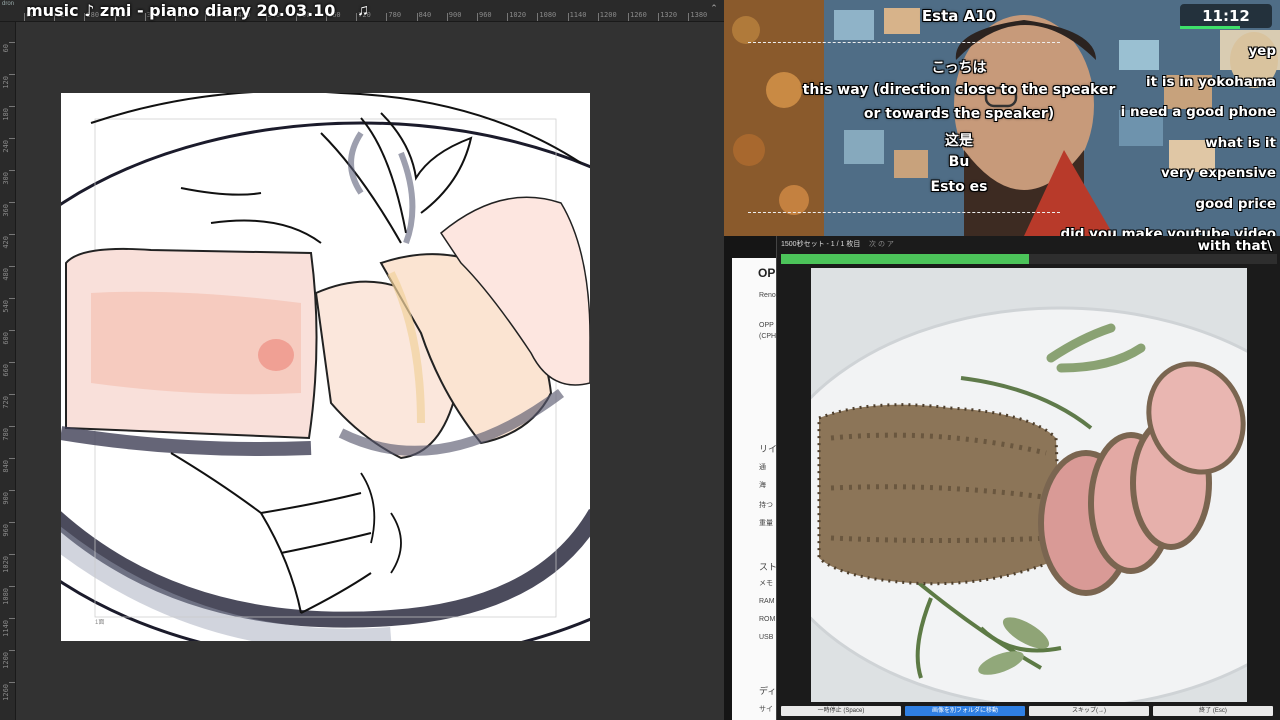 Image resolution: width=1280 pixels, height=720 pixels. I want to click on skip-button: スキップ(→), so click(1089, 711).